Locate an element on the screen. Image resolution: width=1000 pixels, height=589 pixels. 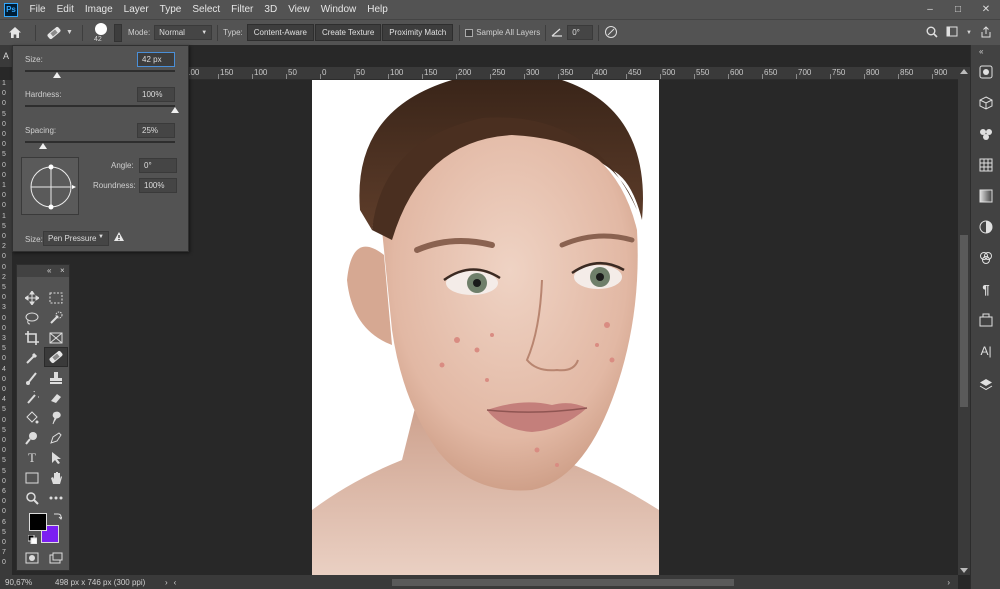
spacing-slider-thumb is located at coordinates (43, 146).